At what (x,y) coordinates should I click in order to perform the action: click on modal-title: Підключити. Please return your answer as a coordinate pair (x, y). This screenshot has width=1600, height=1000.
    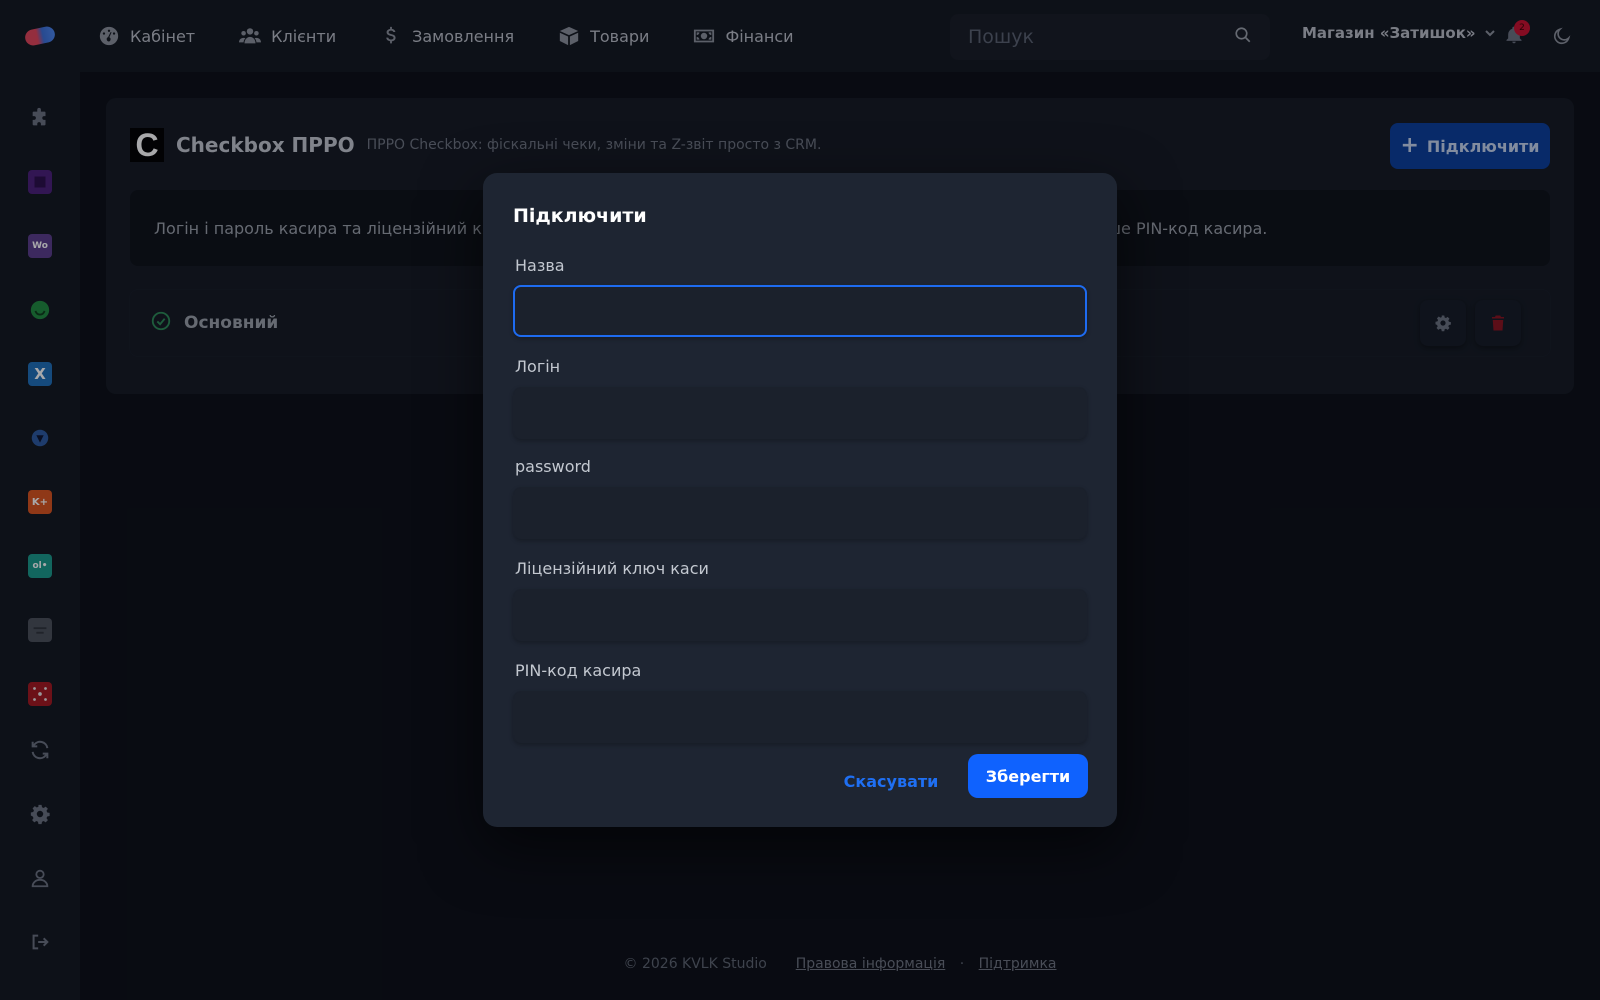
    Looking at the image, I should click on (580, 216).